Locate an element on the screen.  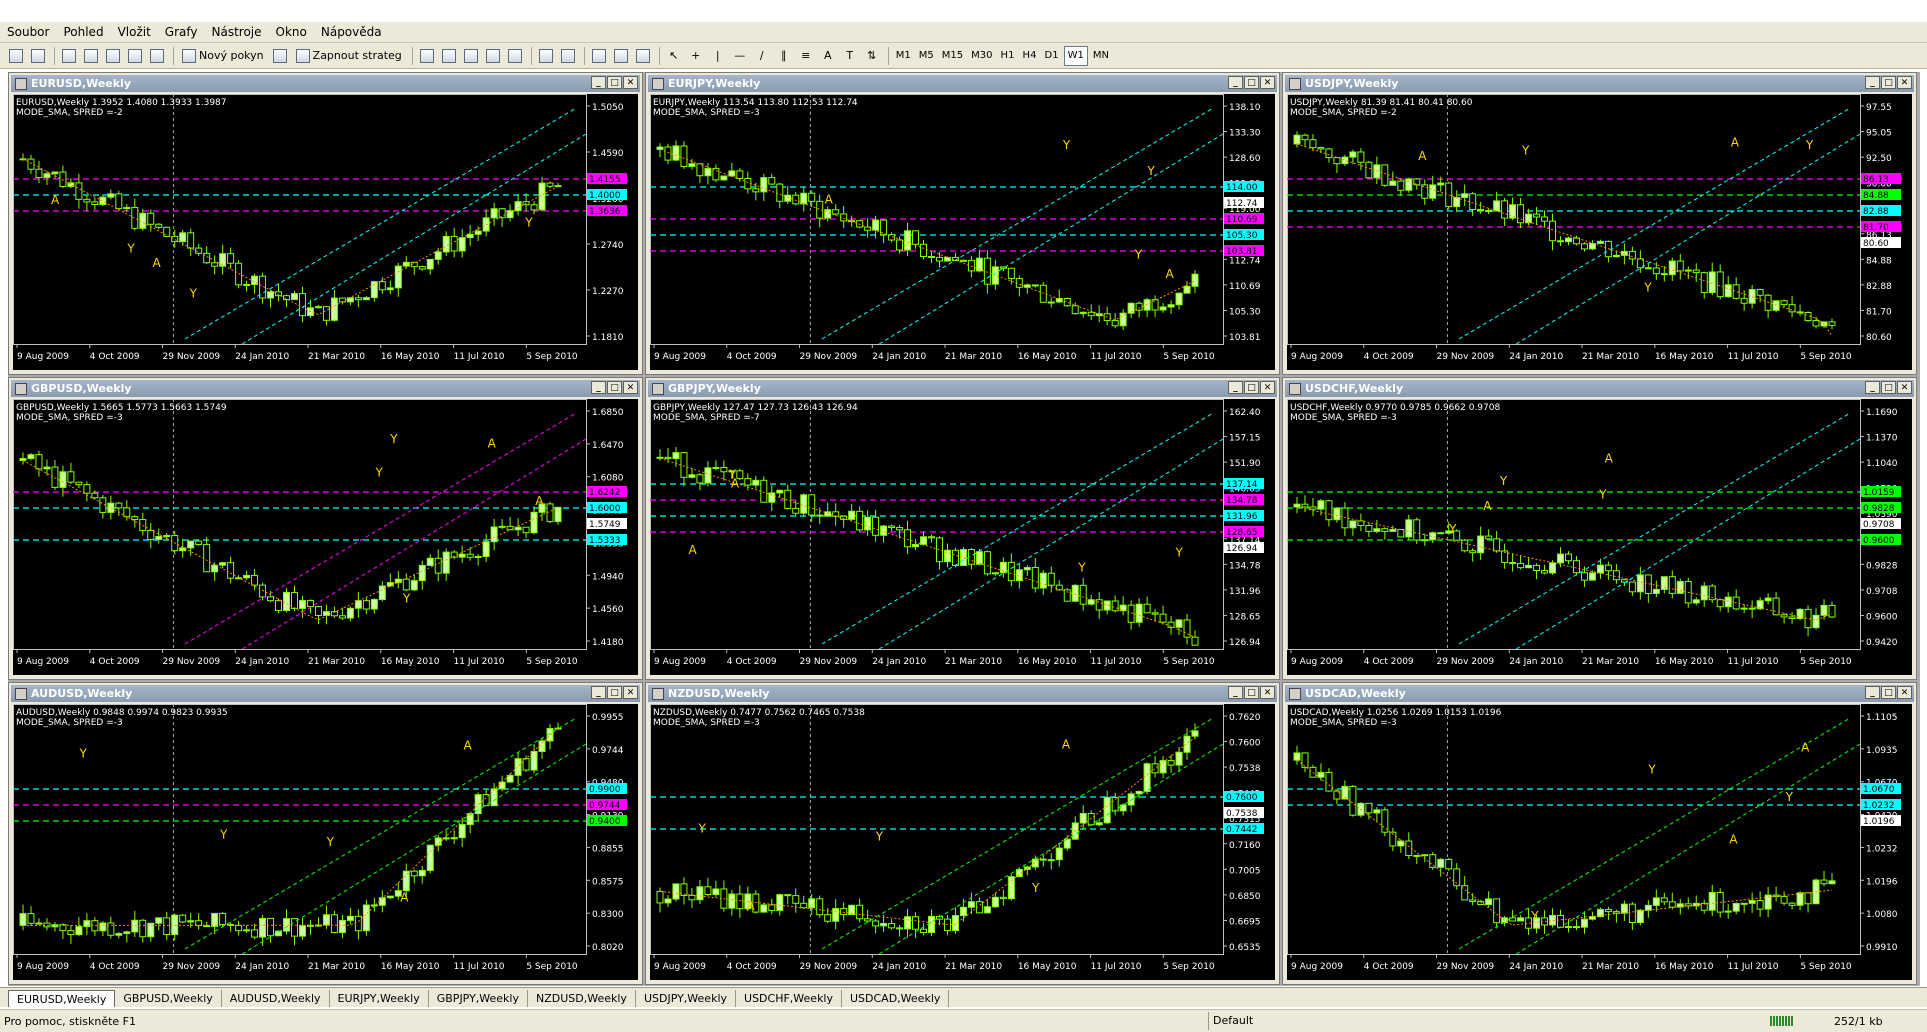
fibonacci-icon: ≡ is located at coordinates (806, 56).